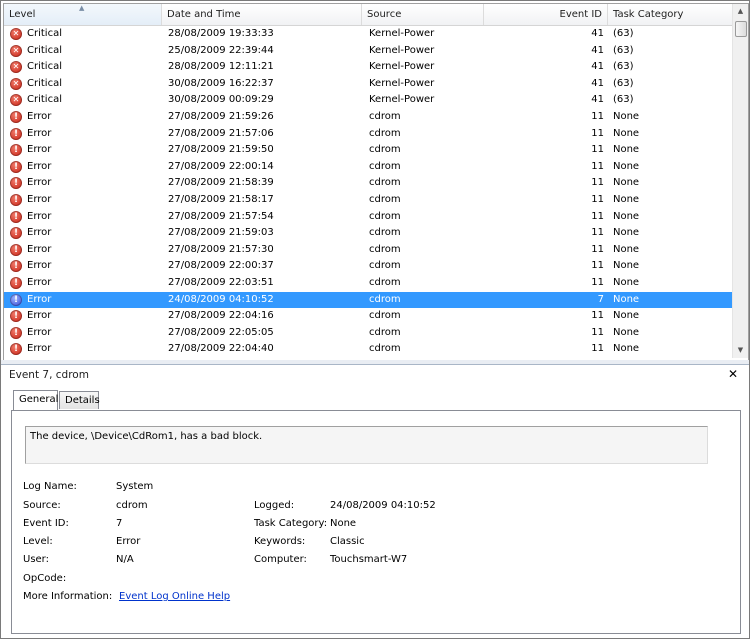 The height and width of the screenshot is (639, 750). Describe the element at coordinates (343, 523) in the screenshot. I see `value-task-category: None` at that location.